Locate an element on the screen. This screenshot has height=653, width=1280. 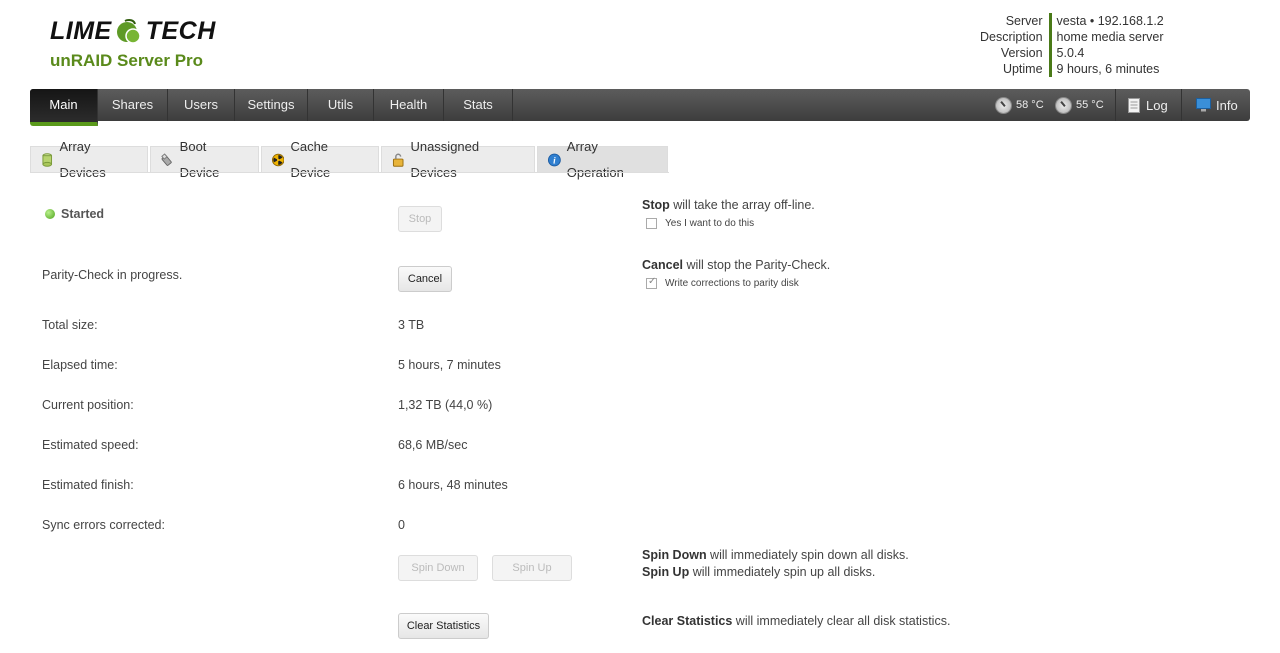
estimated-finish-label: Estimated finish: is located at coordinates (88, 485).